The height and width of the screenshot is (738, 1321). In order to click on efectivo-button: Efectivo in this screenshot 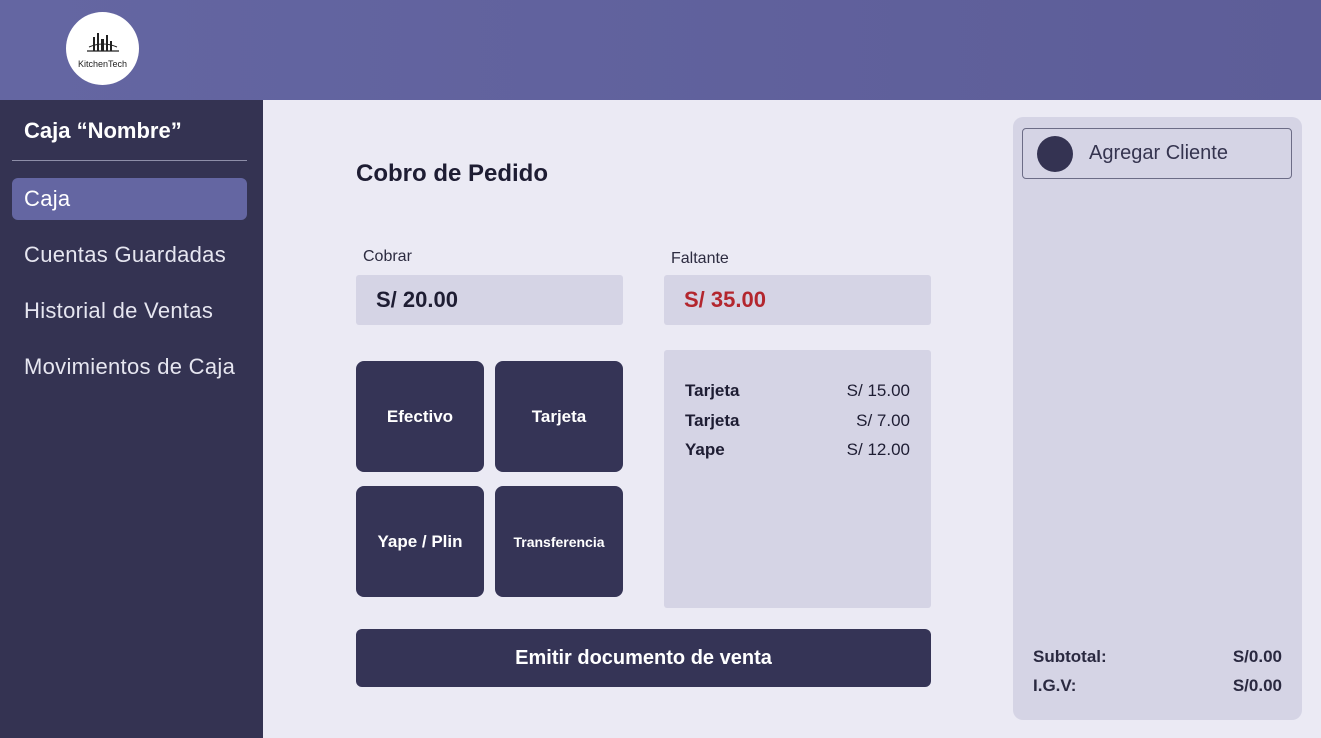, I will do `click(420, 416)`.